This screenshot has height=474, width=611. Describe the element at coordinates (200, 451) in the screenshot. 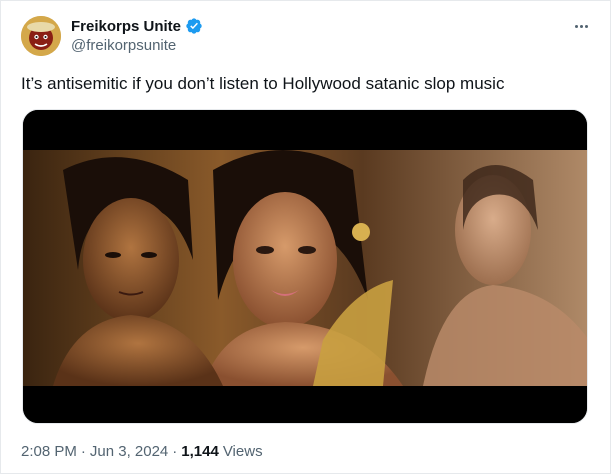

I see `views-count: 1,144` at that location.